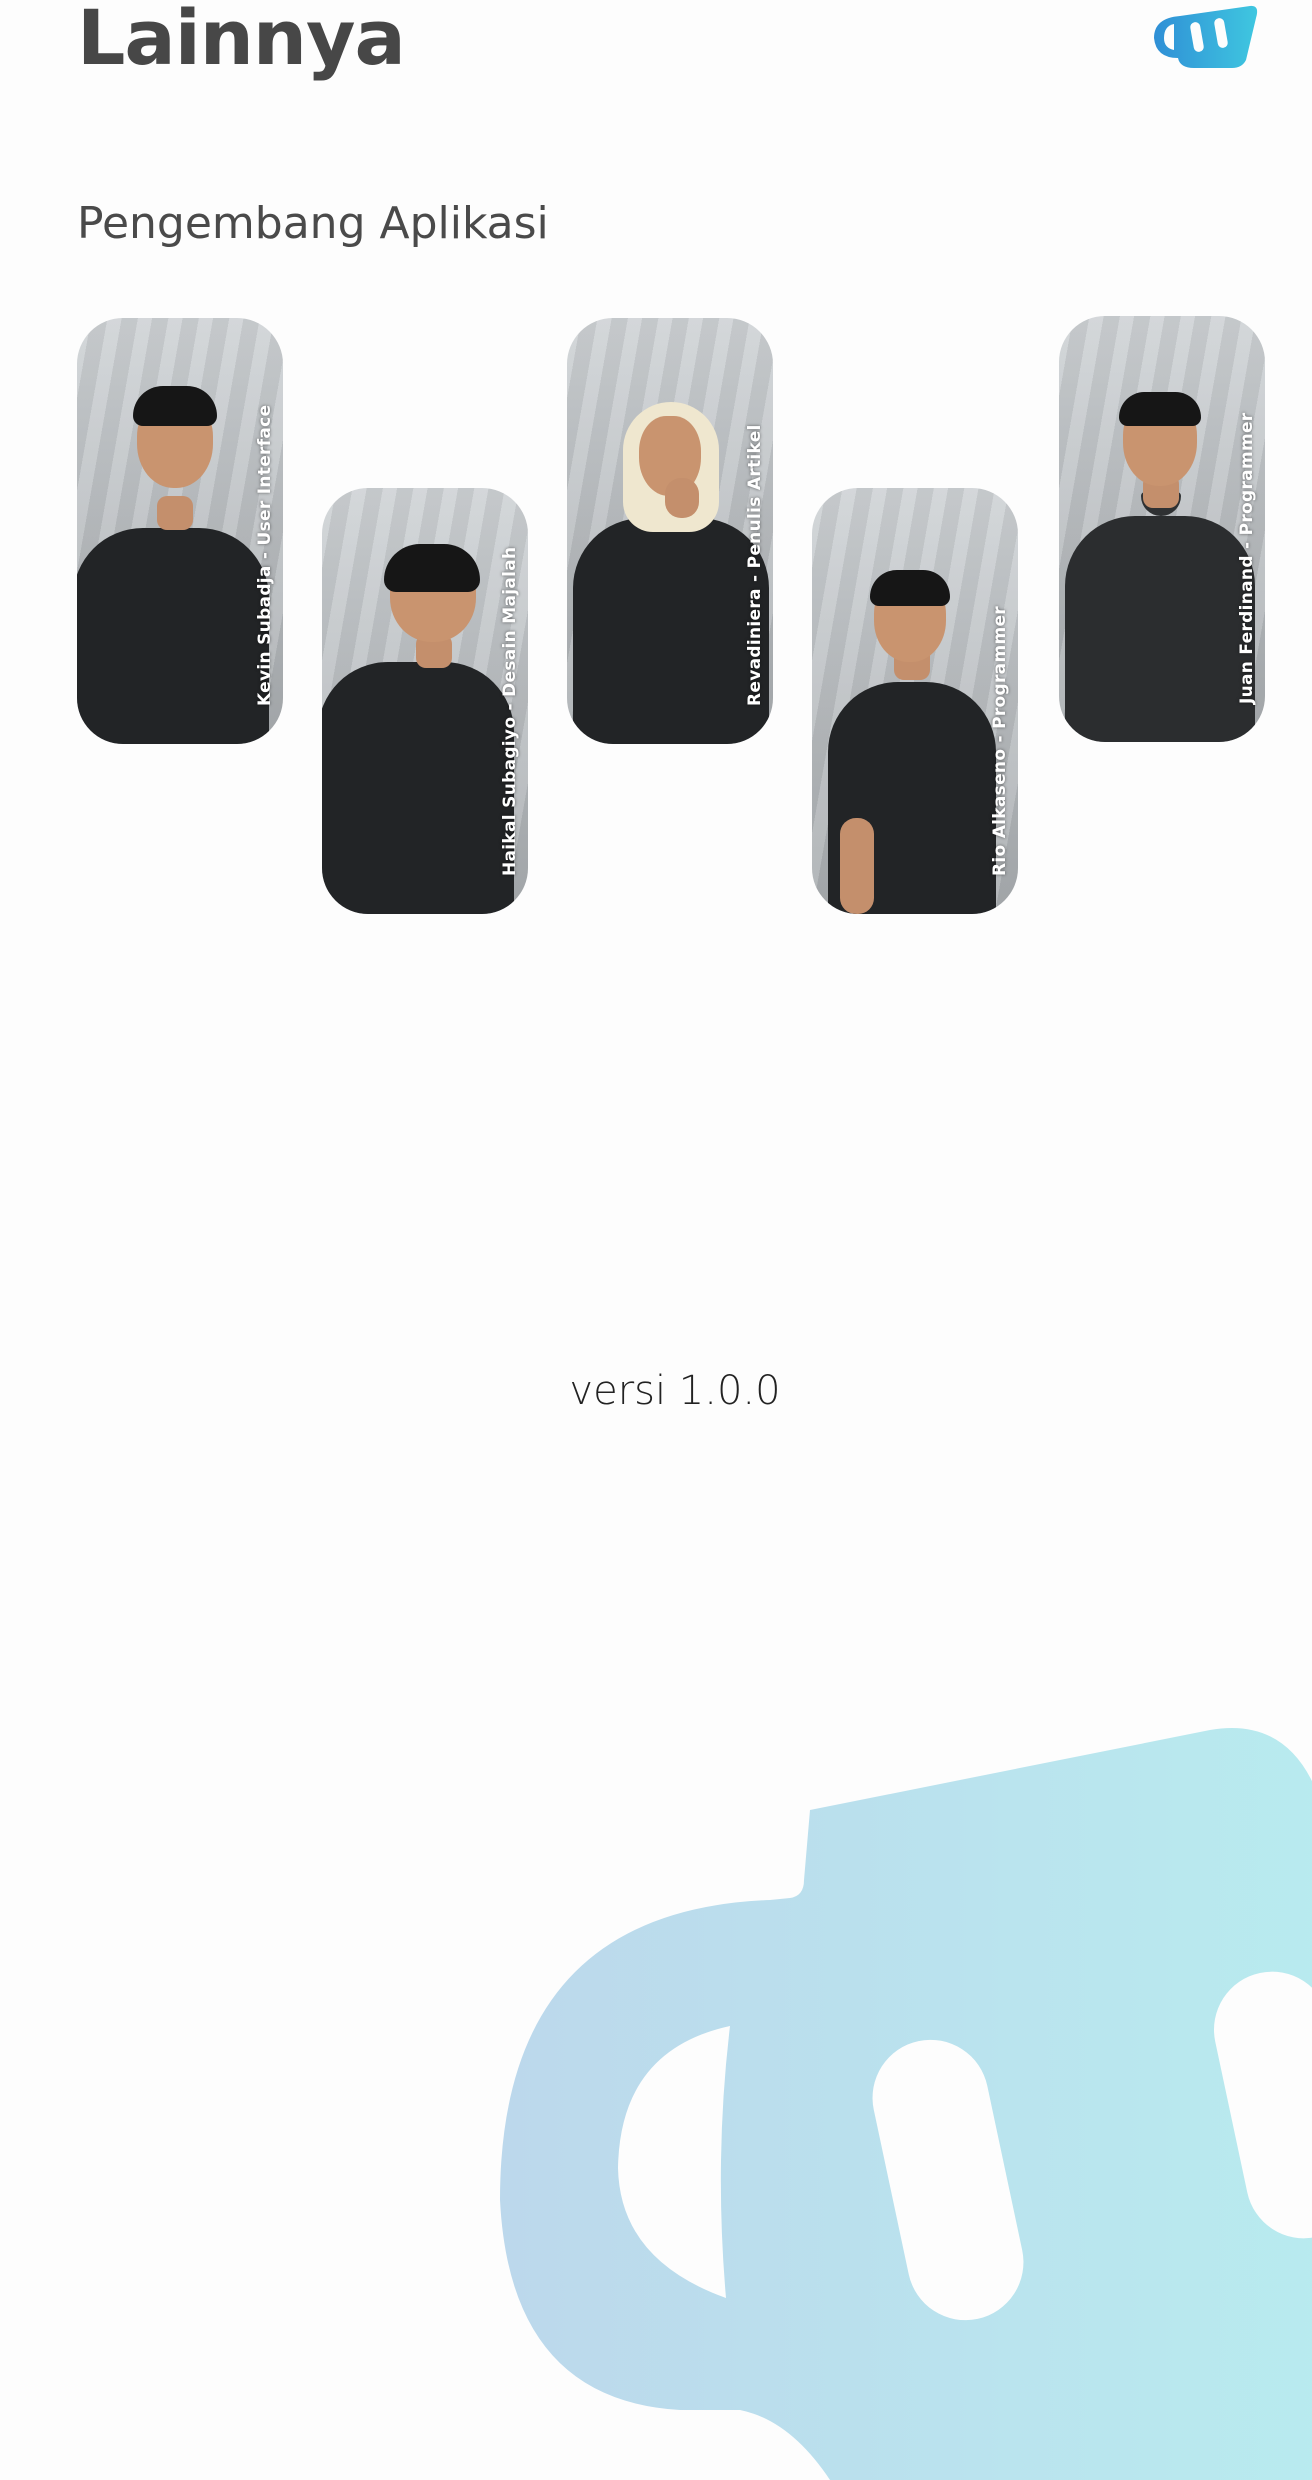 The height and width of the screenshot is (2480, 1312). What do you see at coordinates (175, 513) in the screenshot?
I see `photo-neck` at bounding box center [175, 513].